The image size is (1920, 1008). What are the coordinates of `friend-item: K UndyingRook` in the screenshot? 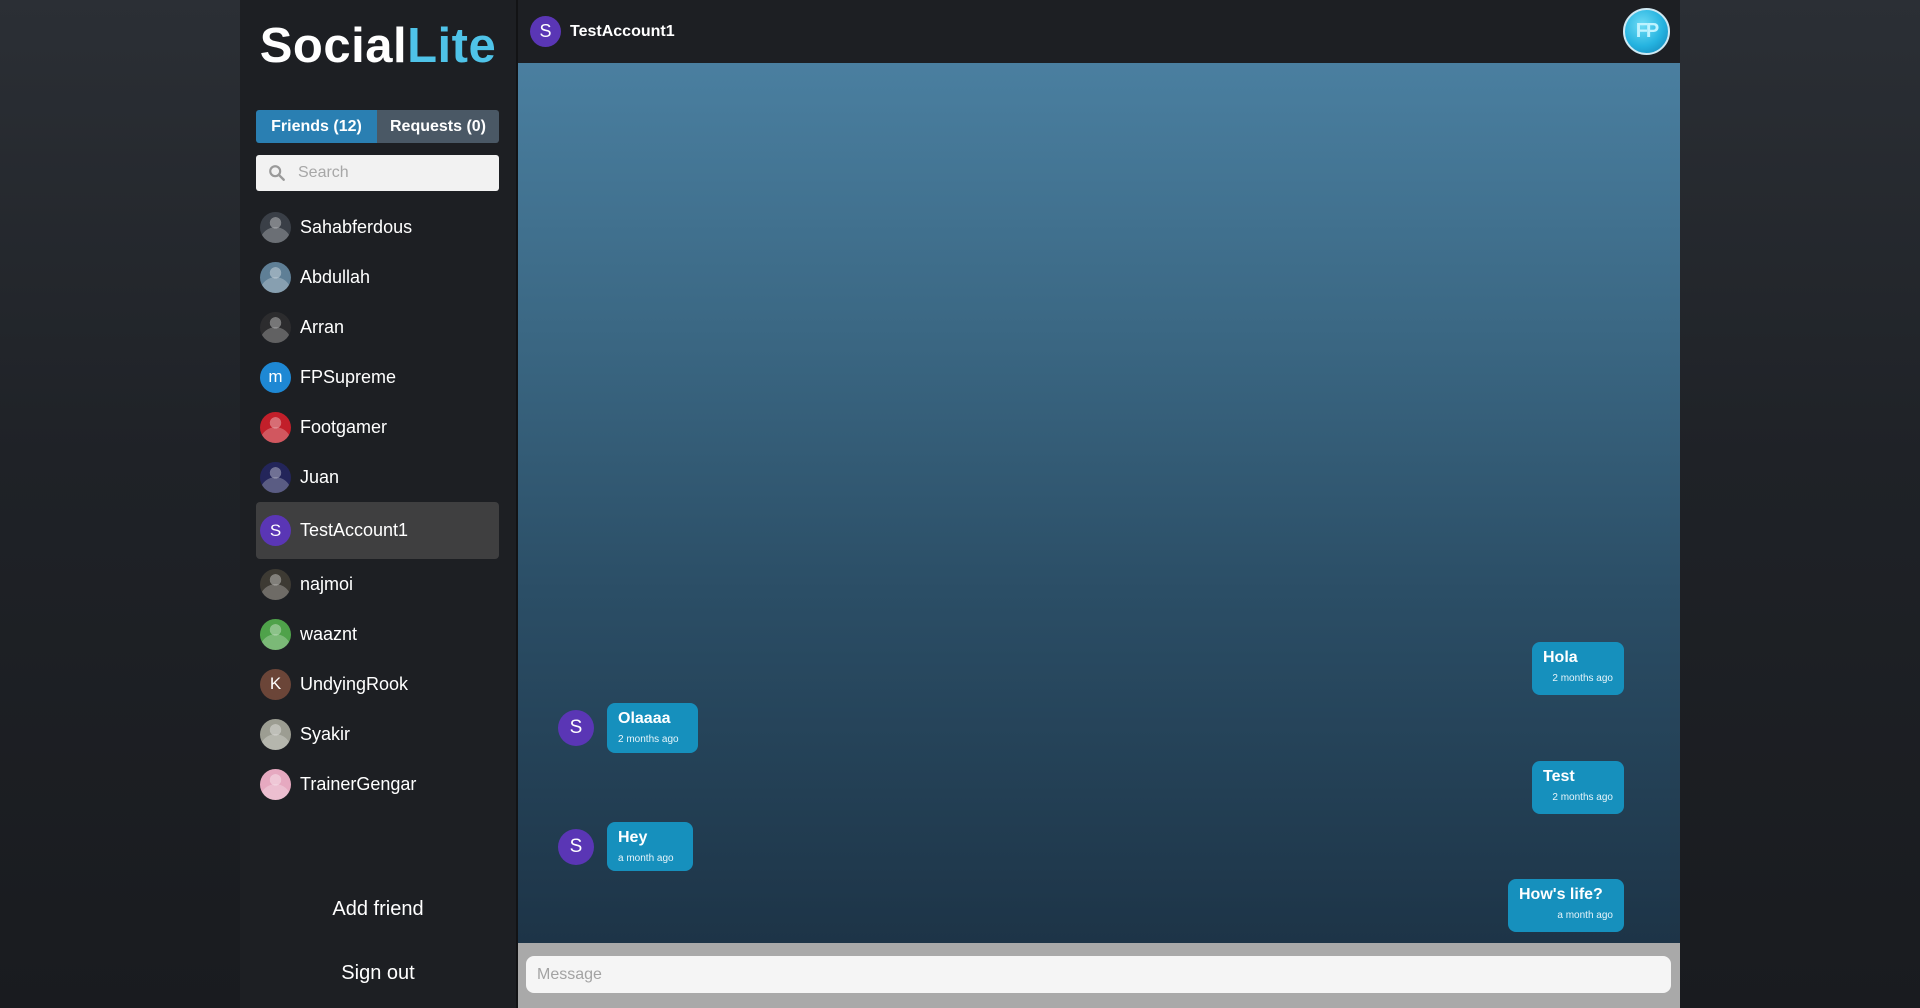 It's located at (377, 684).